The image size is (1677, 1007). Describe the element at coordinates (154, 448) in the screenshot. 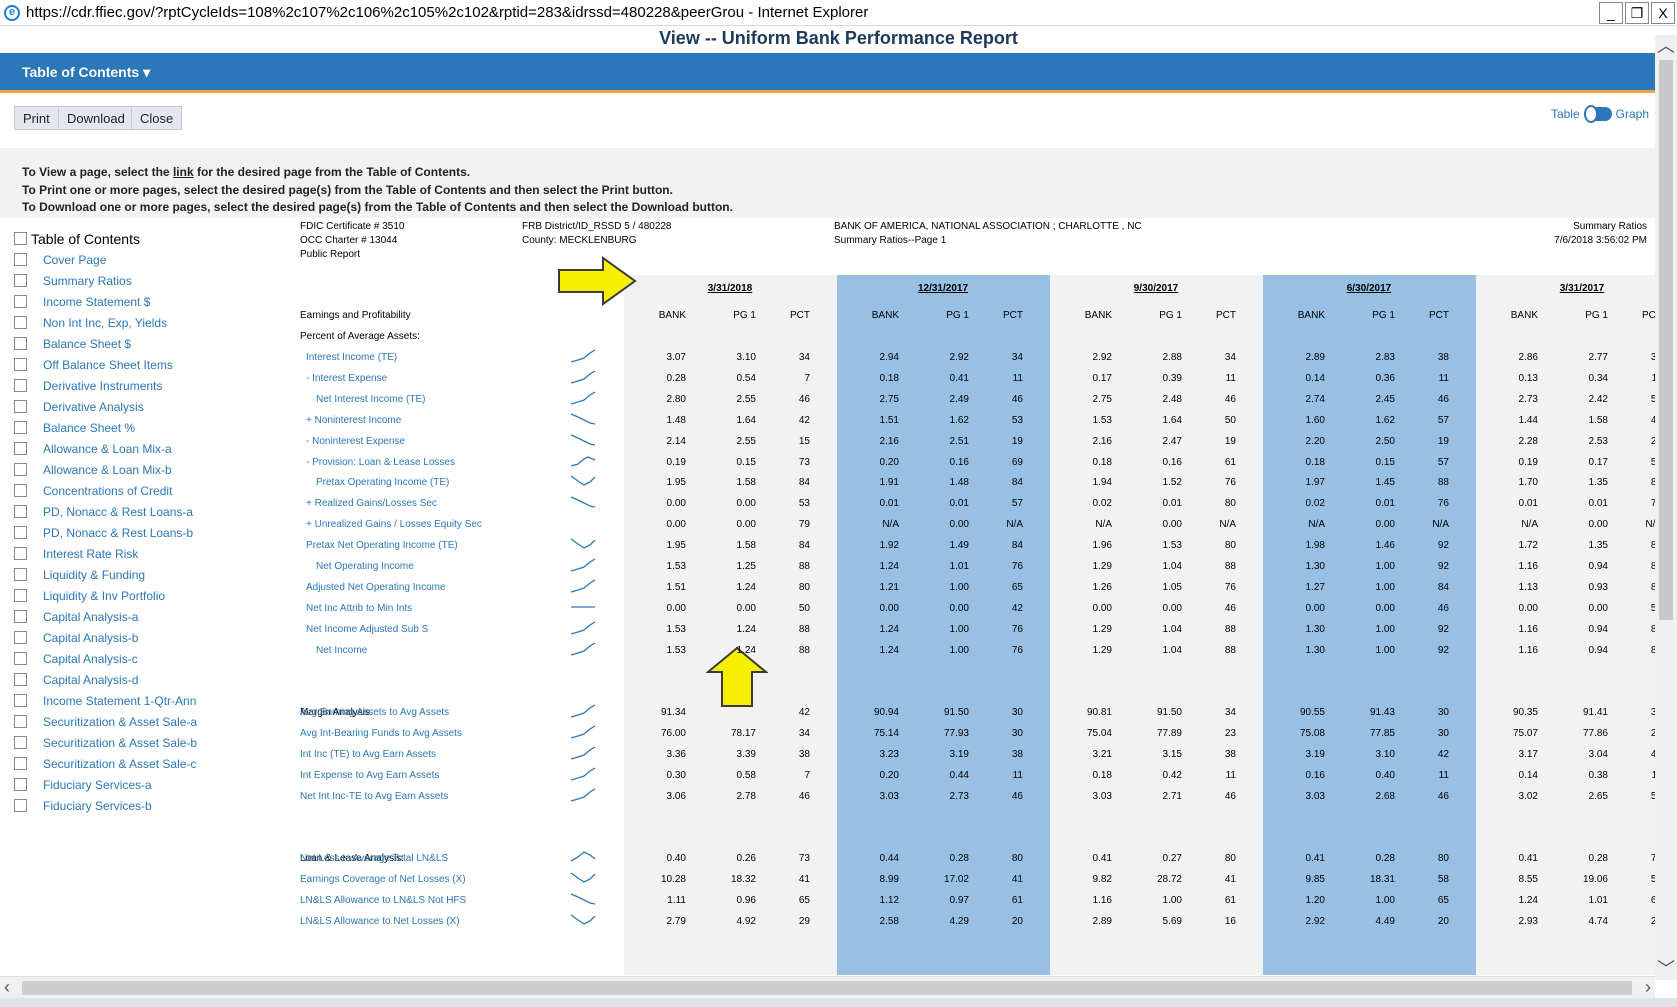

I see `toc-item: Allowance & Loan Mix-a` at that location.